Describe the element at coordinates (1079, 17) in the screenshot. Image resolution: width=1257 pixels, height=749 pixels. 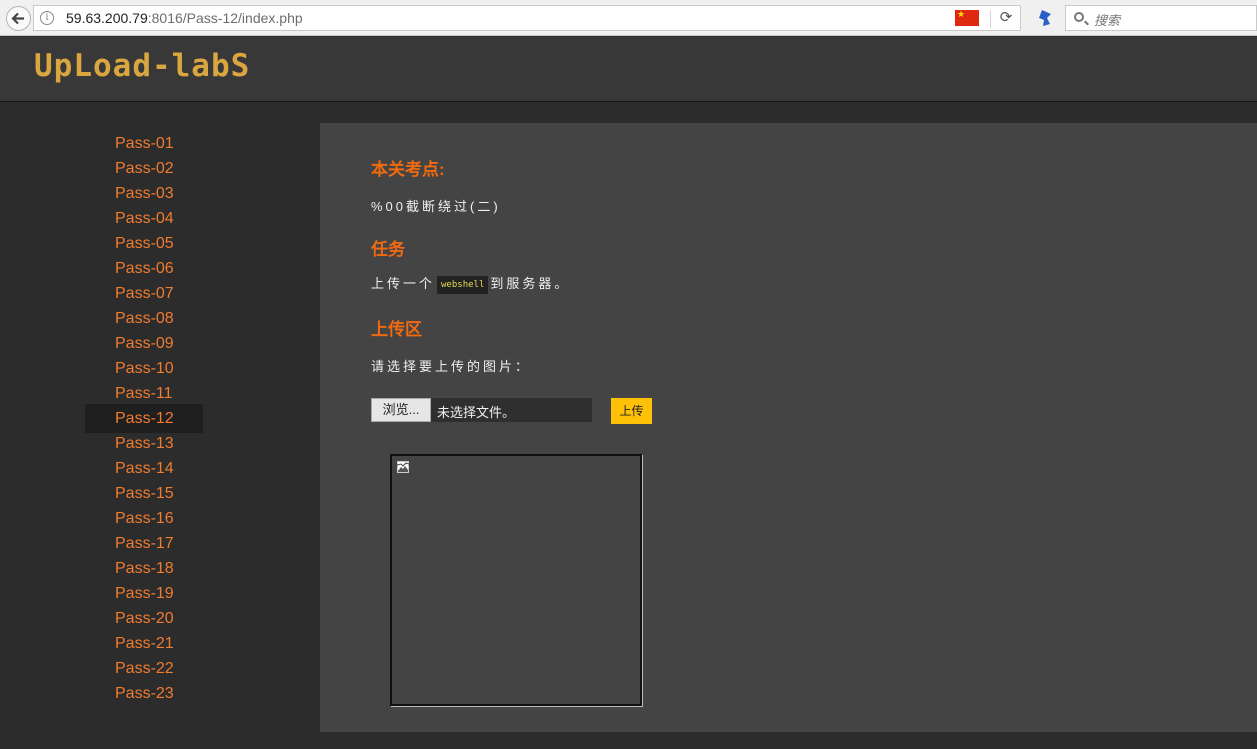
I see `search-icon` at that location.